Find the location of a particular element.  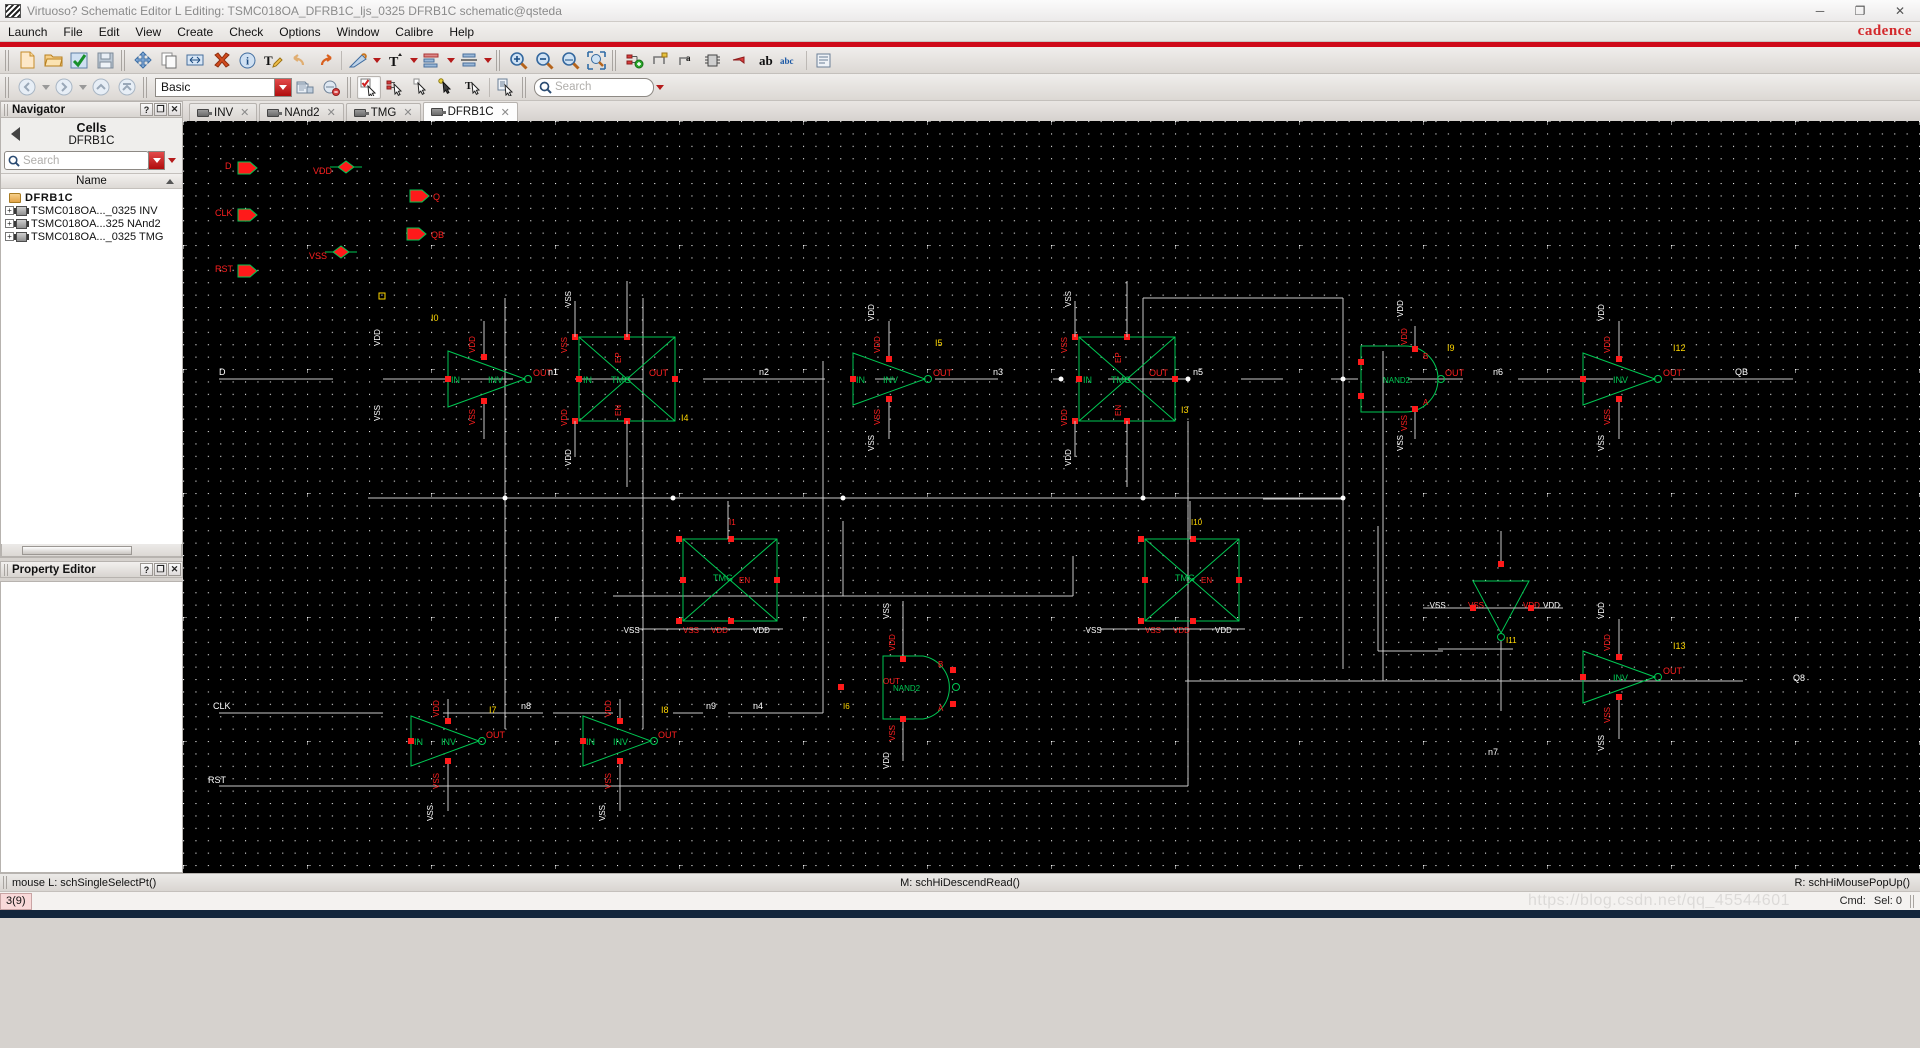

tree-item-tmg: + TSMC018OA..._0325 TMG is located at coordinates (91, 236).